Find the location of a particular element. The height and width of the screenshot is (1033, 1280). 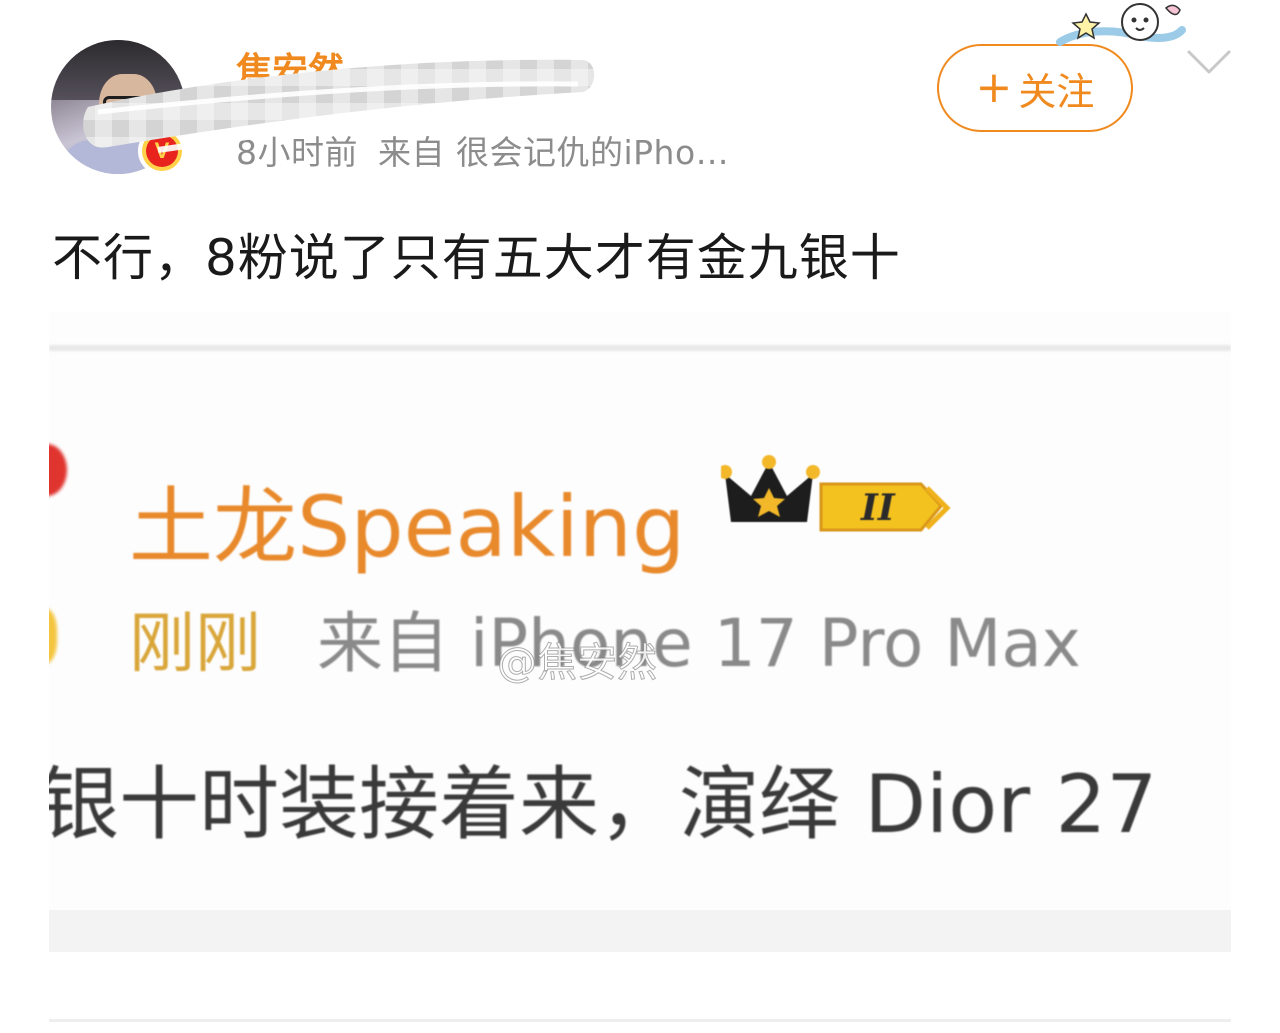

avatar-fragment is located at coordinates (58, 470).